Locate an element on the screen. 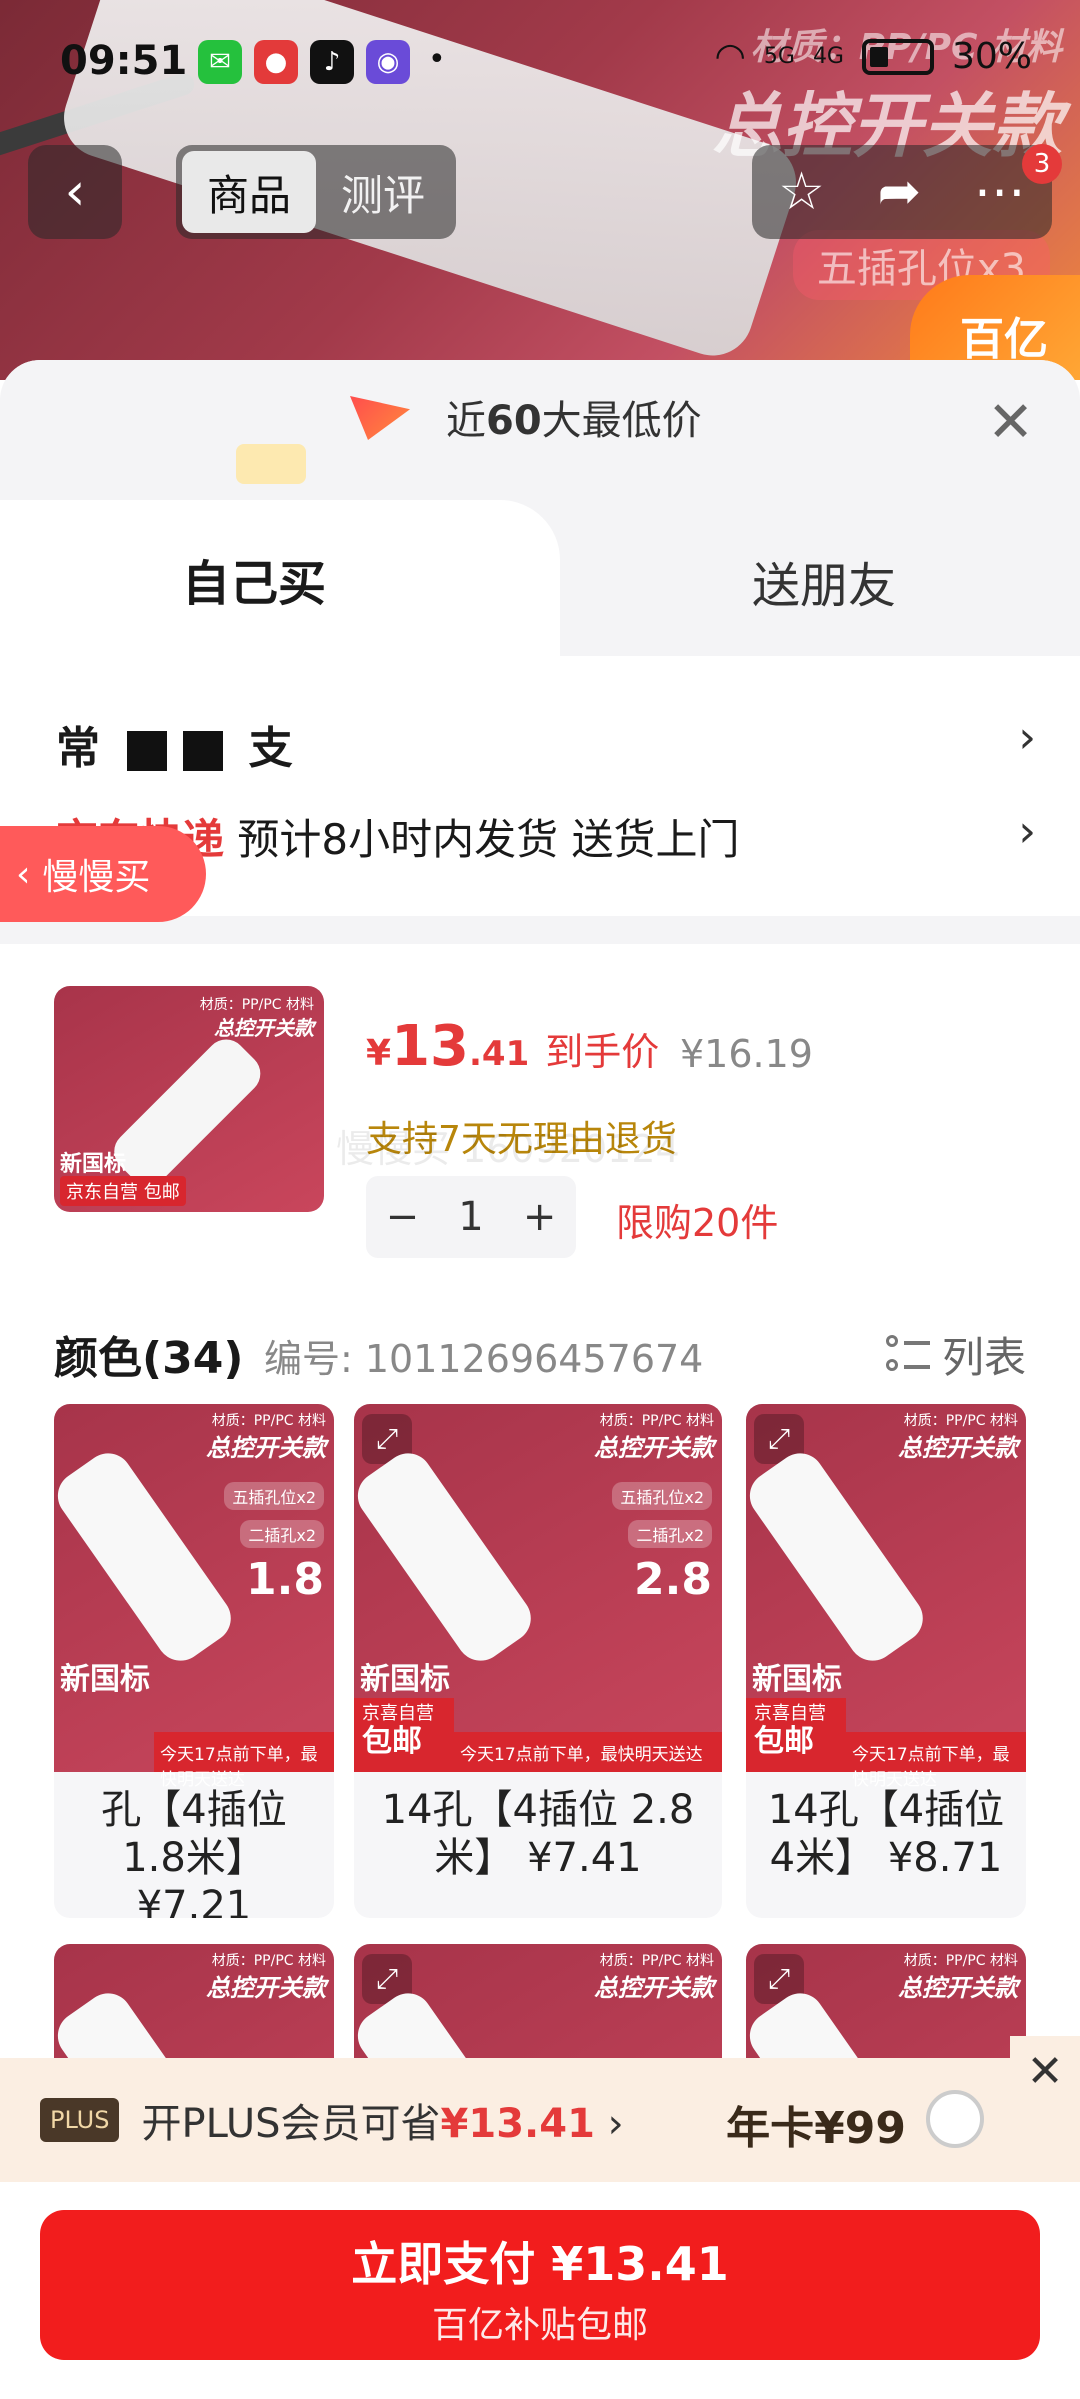 This screenshot has height=2399, width=1080. address-prefix: 常 is located at coordinates (79, 748).